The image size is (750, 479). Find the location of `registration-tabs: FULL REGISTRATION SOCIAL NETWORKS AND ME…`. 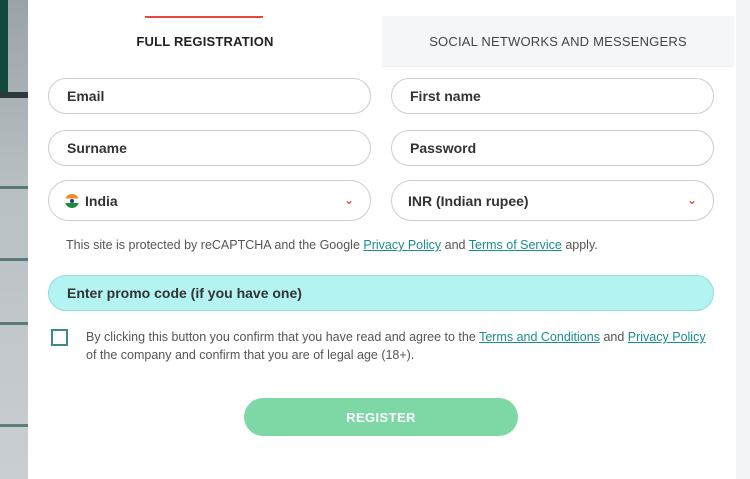

registration-tabs: FULL REGISTRATION SOCIAL NETWORKS AND ME… is located at coordinates (381, 41).